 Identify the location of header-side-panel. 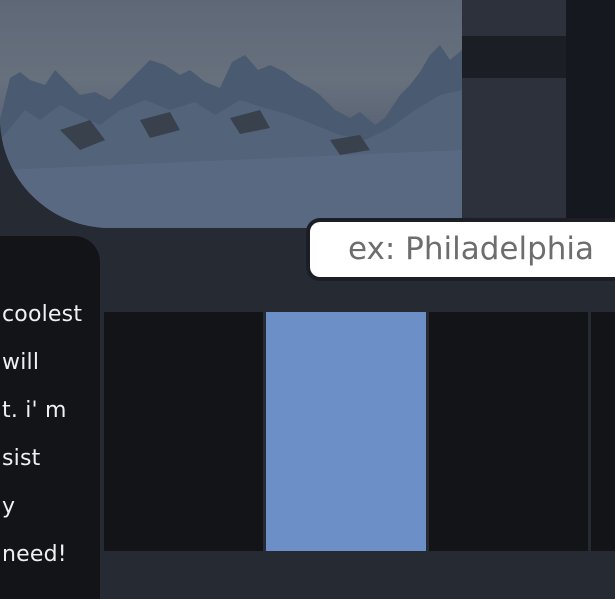
(514, 115).